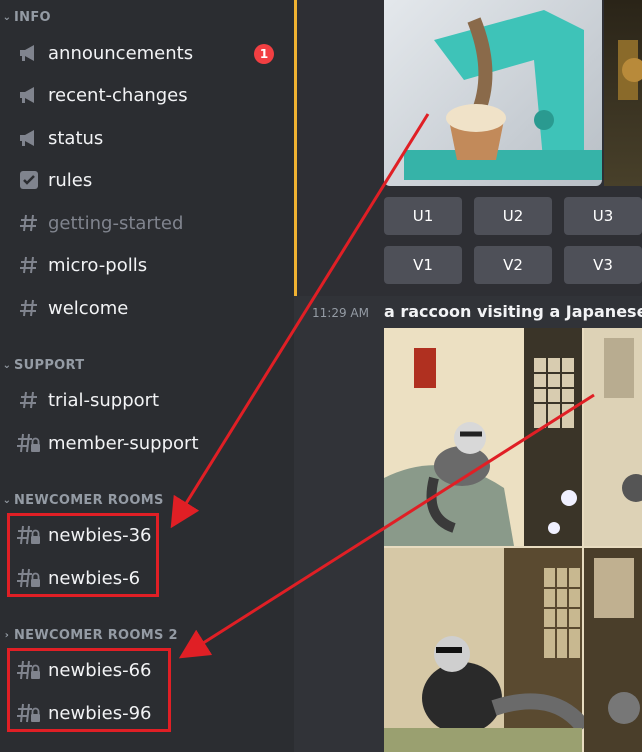 This screenshot has height=752, width=642. I want to click on channel-recent-changes: recent-changes, so click(146, 95).